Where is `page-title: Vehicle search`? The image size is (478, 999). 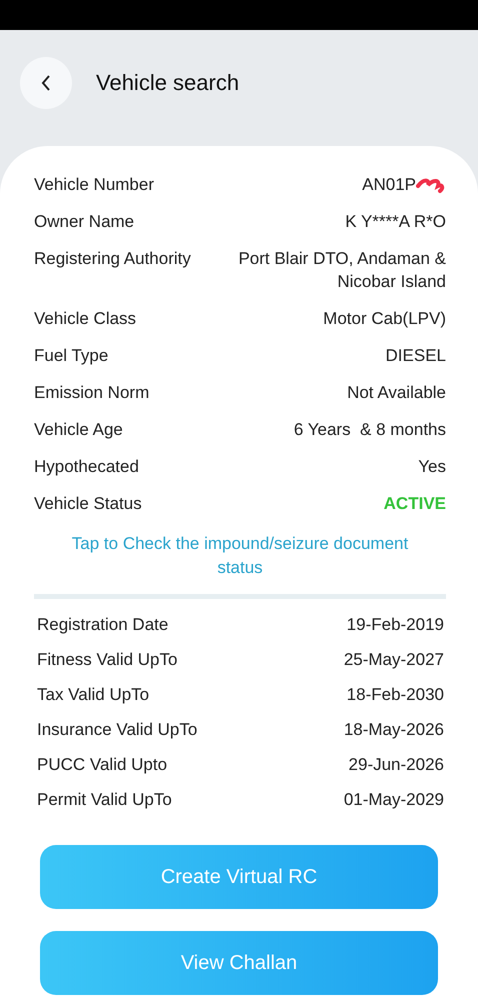 page-title: Vehicle search is located at coordinates (168, 83).